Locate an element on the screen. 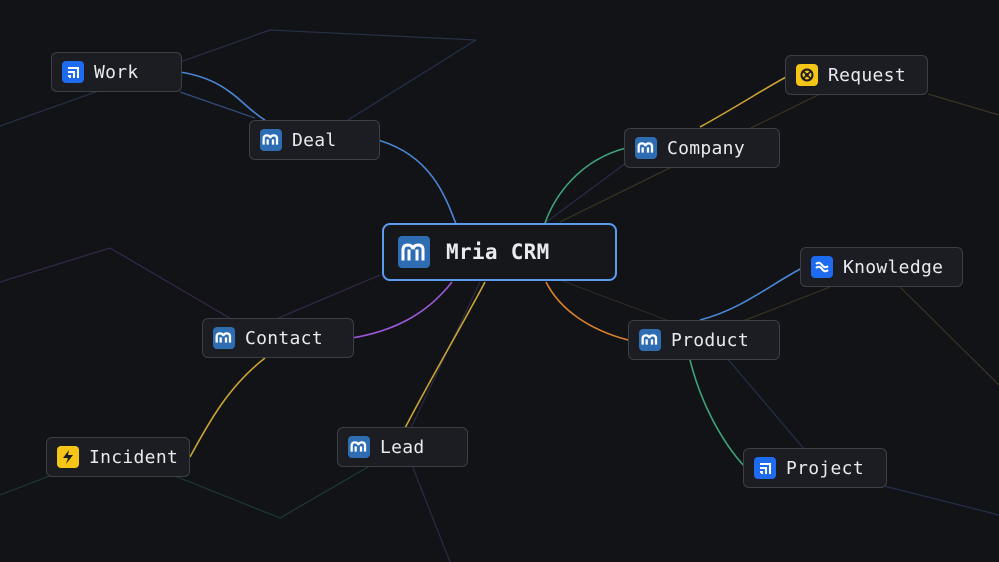 The width and height of the screenshot is (999, 562). node-deal-label: Deal is located at coordinates (314, 140).